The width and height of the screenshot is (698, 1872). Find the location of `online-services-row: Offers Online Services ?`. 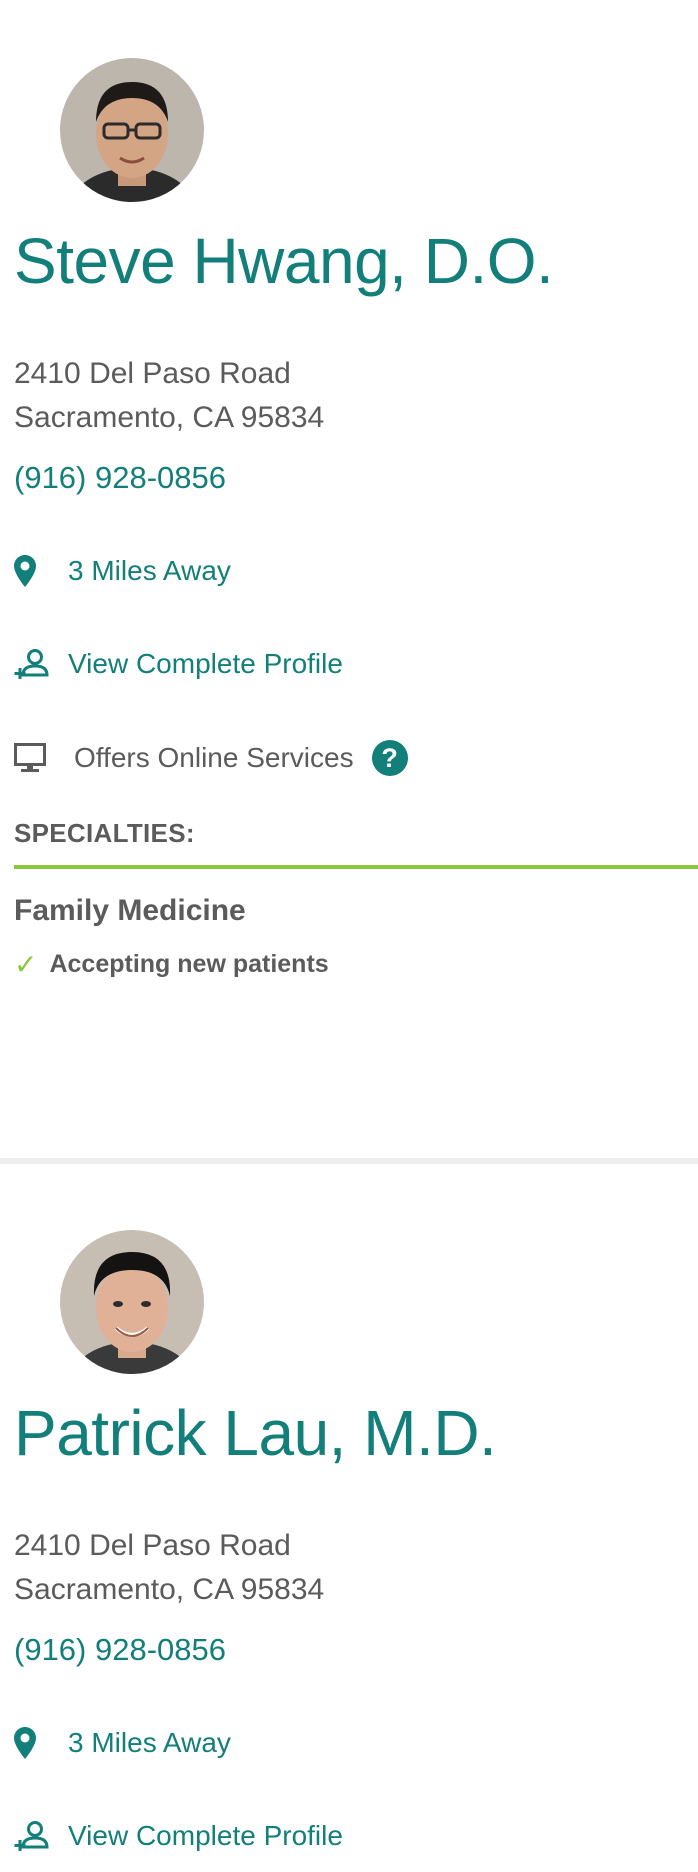

online-services-row: Offers Online Services ? is located at coordinates (211, 758).